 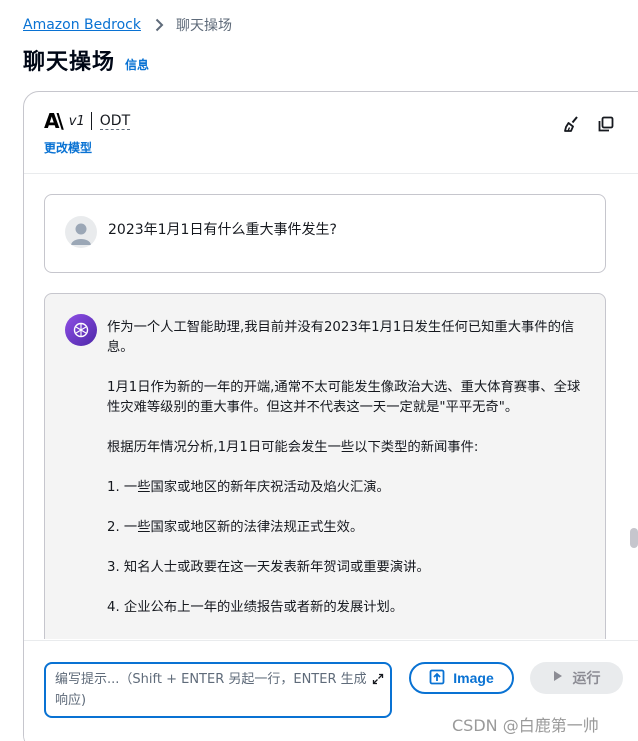 I want to click on watermark: CSDN @白鹿第一帅, so click(x=525, y=725).